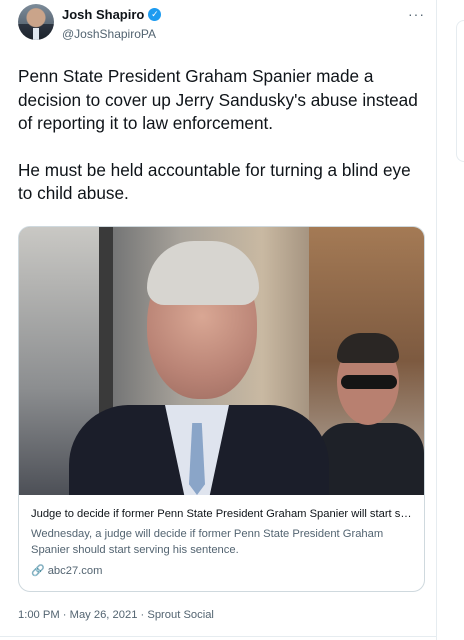 Image resolution: width=464 pixels, height=640 pixels. Describe the element at coordinates (180, 615) in the screenshot. I see `tweet-source: Sprout Social` at that location.